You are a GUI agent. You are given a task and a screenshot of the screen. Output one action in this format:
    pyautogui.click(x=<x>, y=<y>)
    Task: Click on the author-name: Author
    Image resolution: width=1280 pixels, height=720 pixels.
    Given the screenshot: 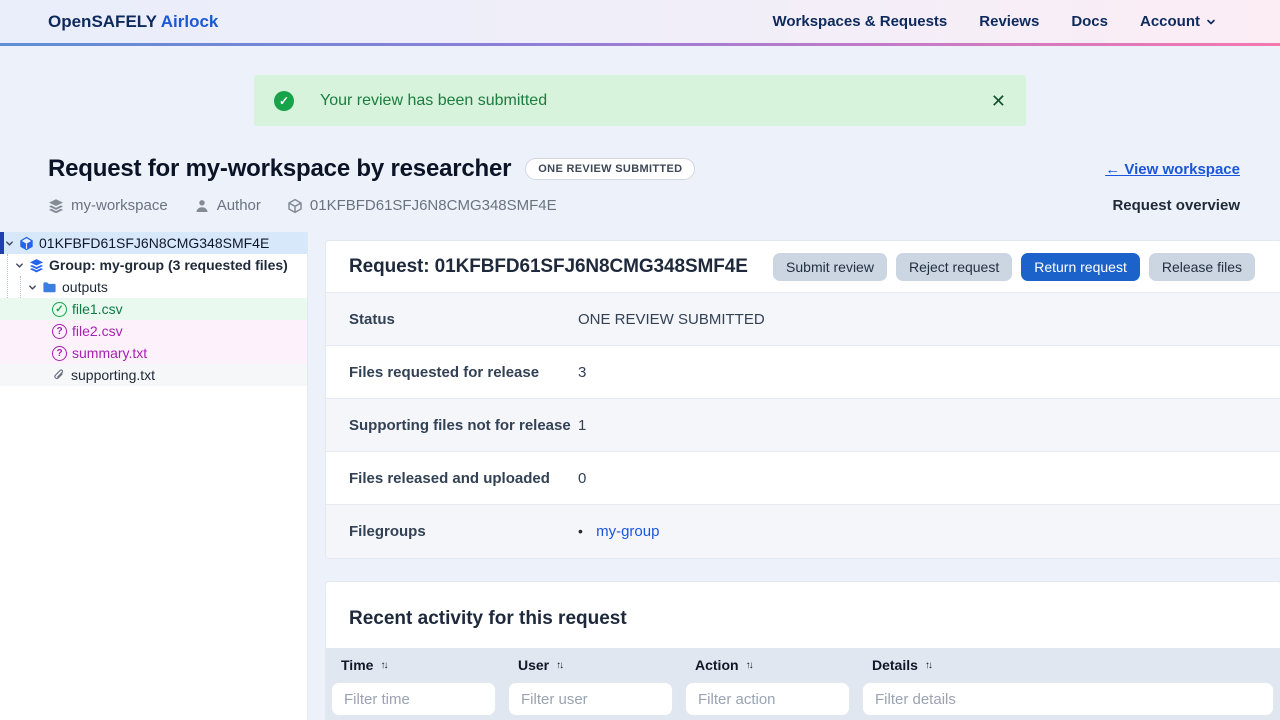 What is the action you would take?
    pyautogui.click(x=238, y=205)
    